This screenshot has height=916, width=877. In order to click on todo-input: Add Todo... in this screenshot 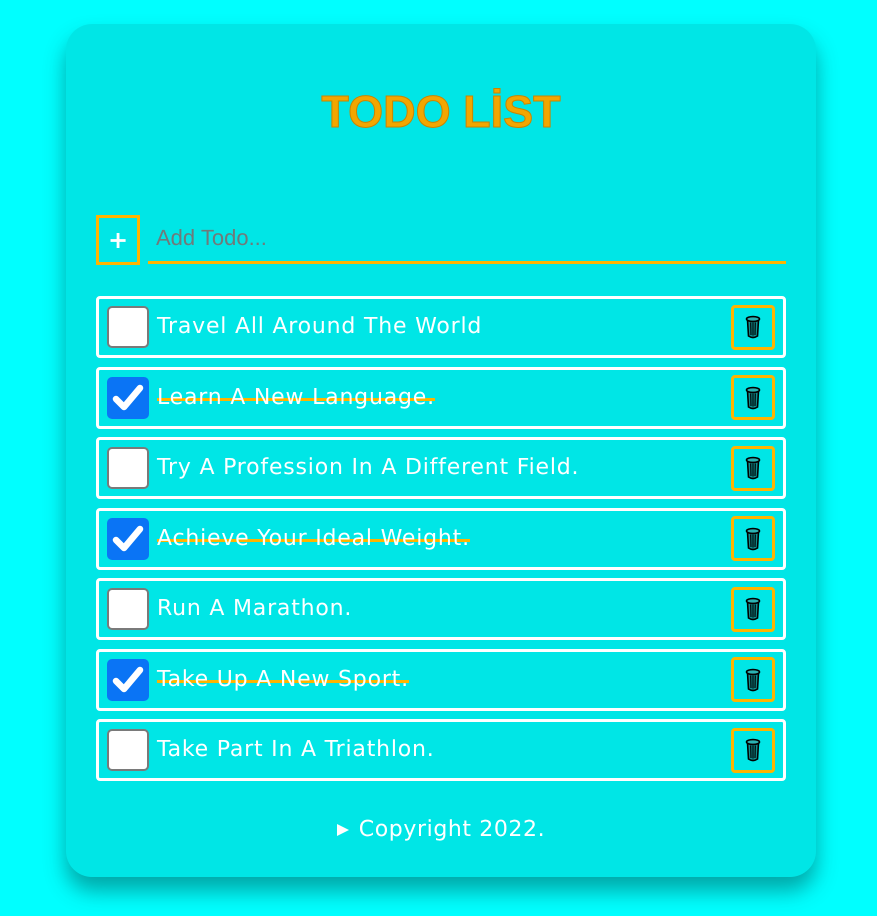, I will do `click(467, 239)`.